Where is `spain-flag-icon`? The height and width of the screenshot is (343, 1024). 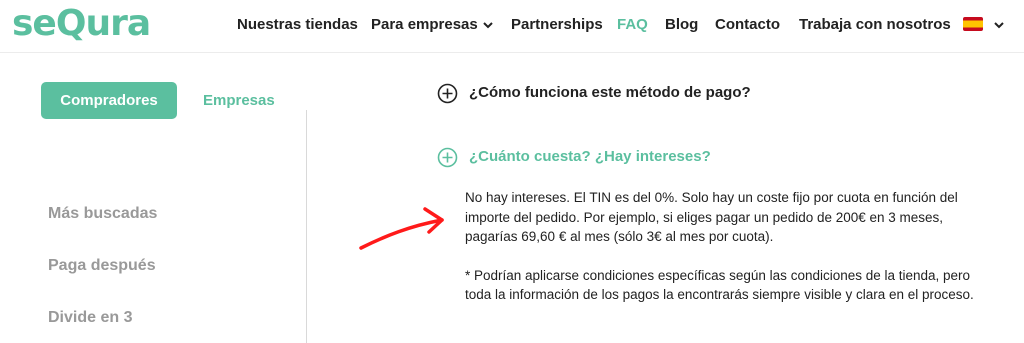
spain-flag-icon is located at coordinates (973, 24).